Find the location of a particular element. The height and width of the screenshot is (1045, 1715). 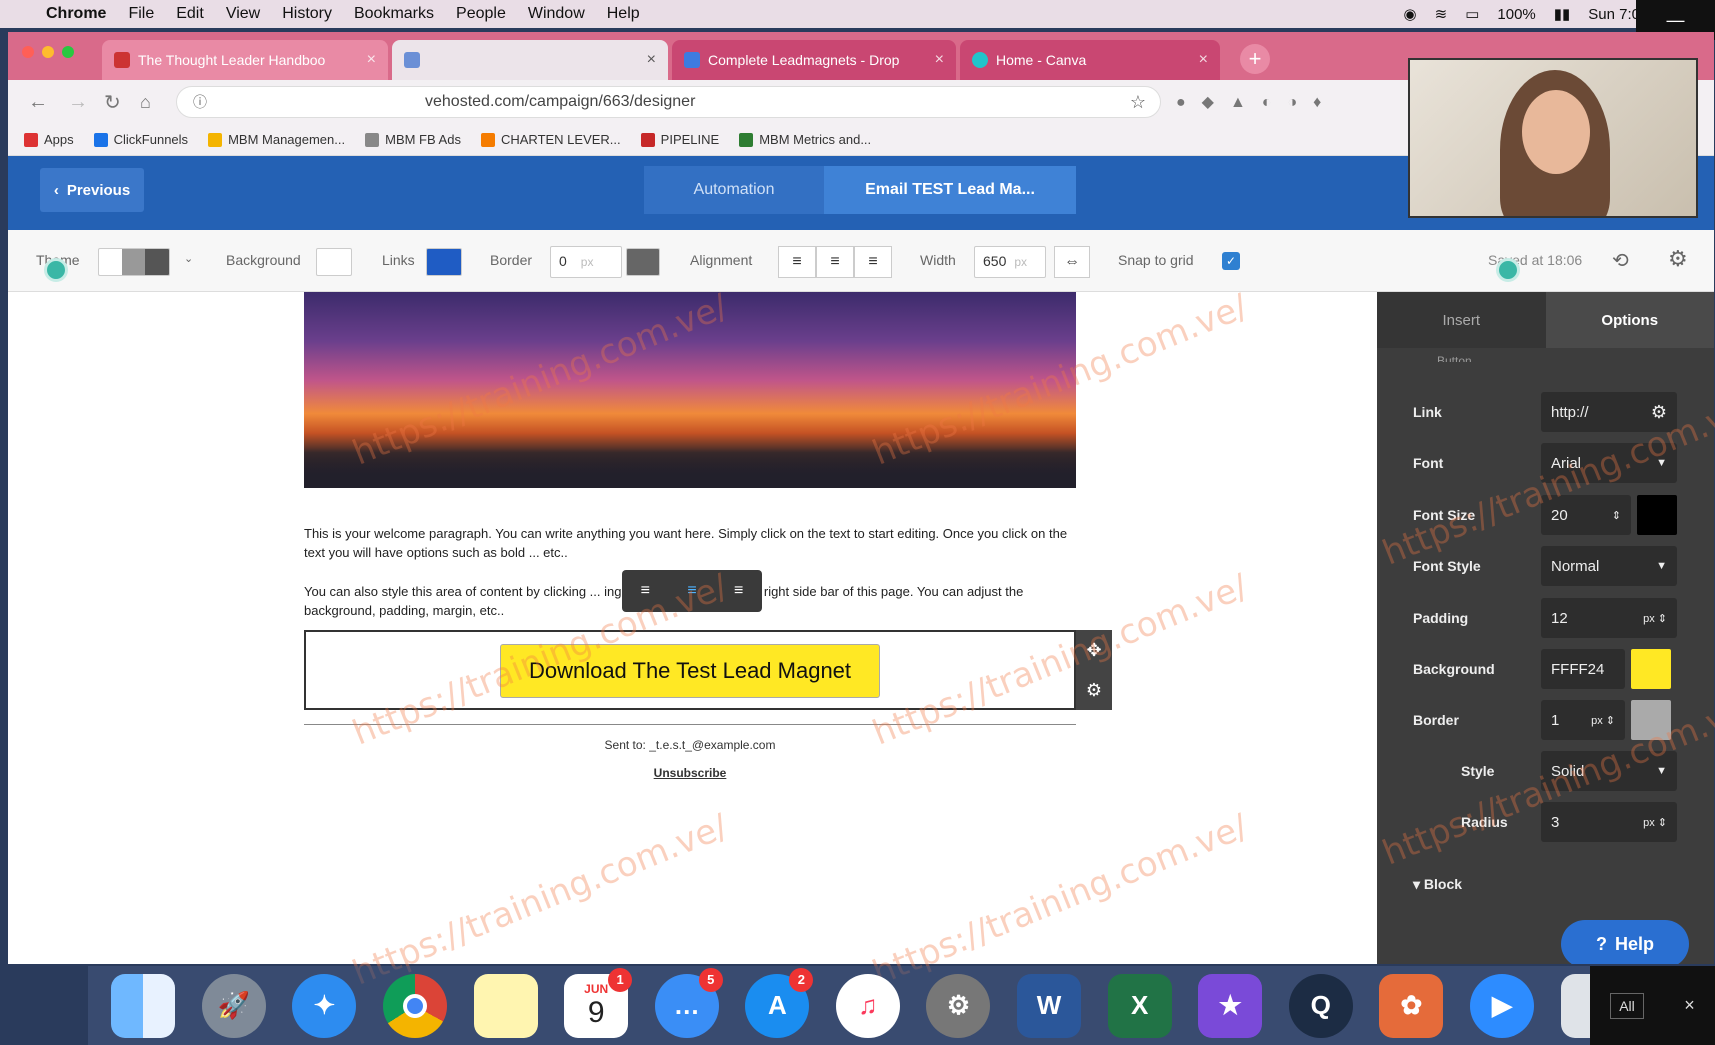

move-icon: ✥ is located at coordinates (1093, 650).